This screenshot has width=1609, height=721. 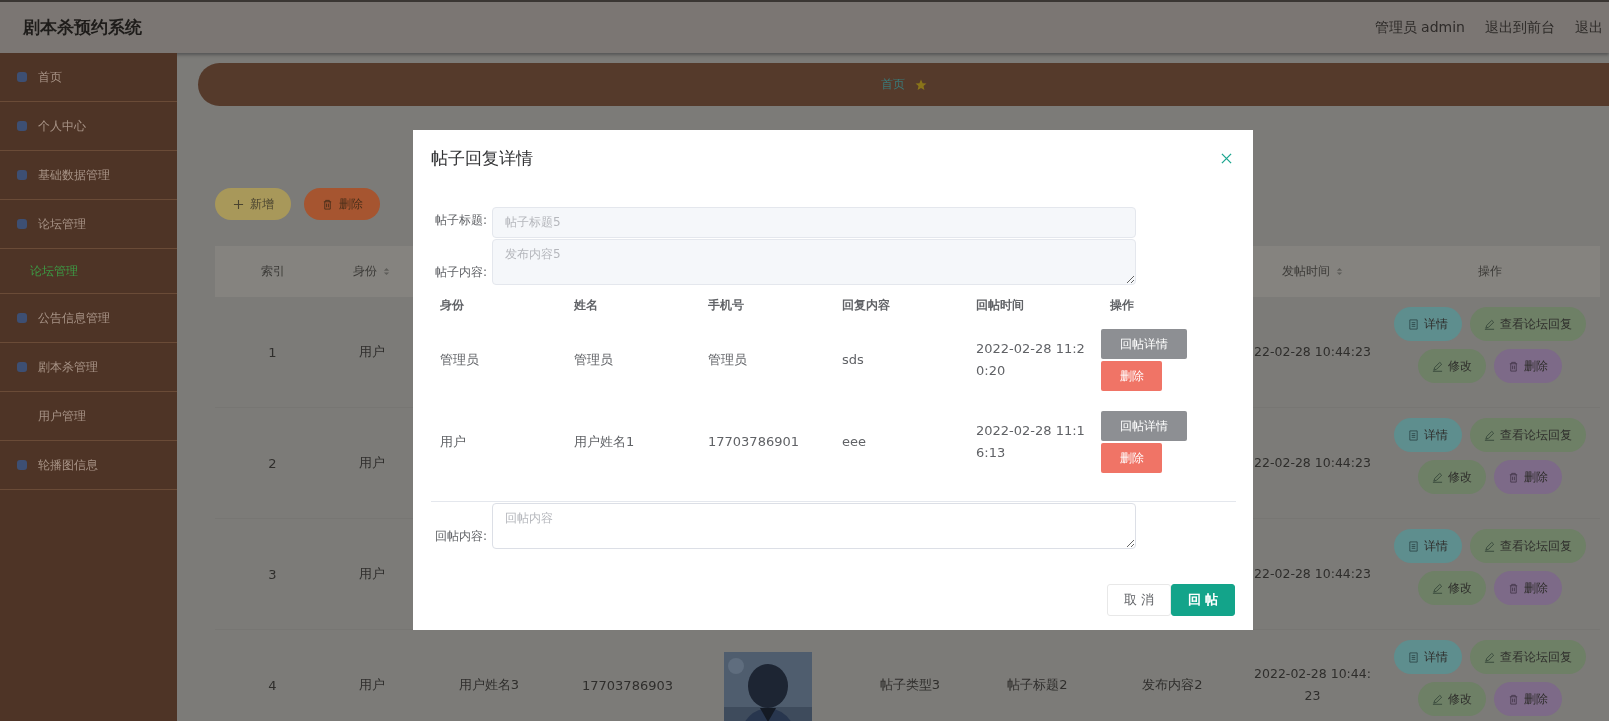 What do you see at coordinates (726, 305) in the screenshot?
I see `column-header: 手机号` at bounding box center [726, 305].